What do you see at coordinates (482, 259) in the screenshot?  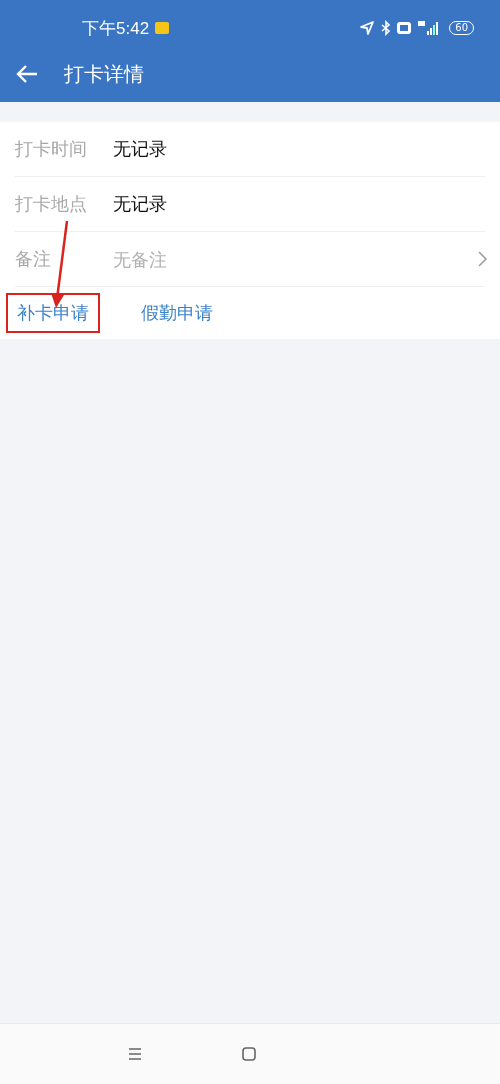 I see `chevron-icon` at bounding box center [482, 259].